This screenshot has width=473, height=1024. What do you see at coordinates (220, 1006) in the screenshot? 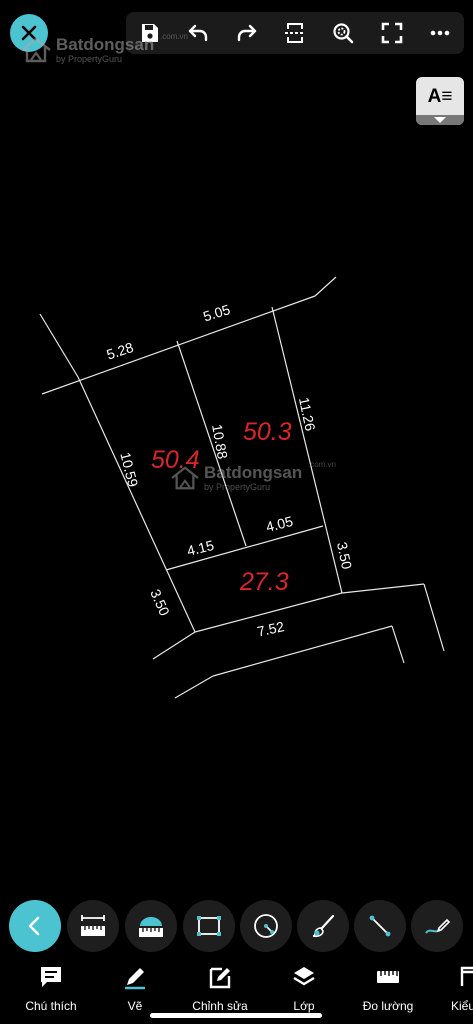
I see `nav-label: Chỉnh sửa` at bounding box center [220, 1006].